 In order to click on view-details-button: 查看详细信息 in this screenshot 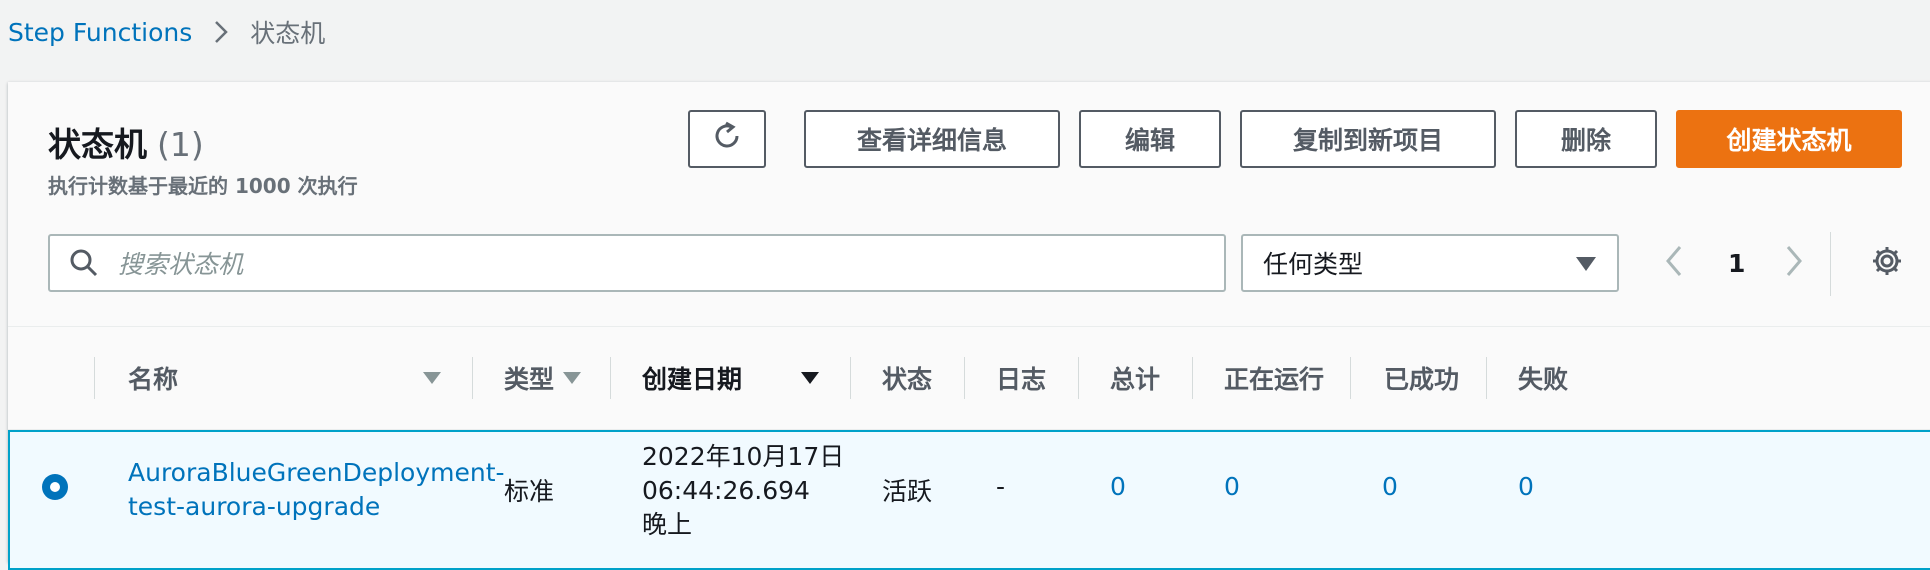, I will do `click(932, 139)`.